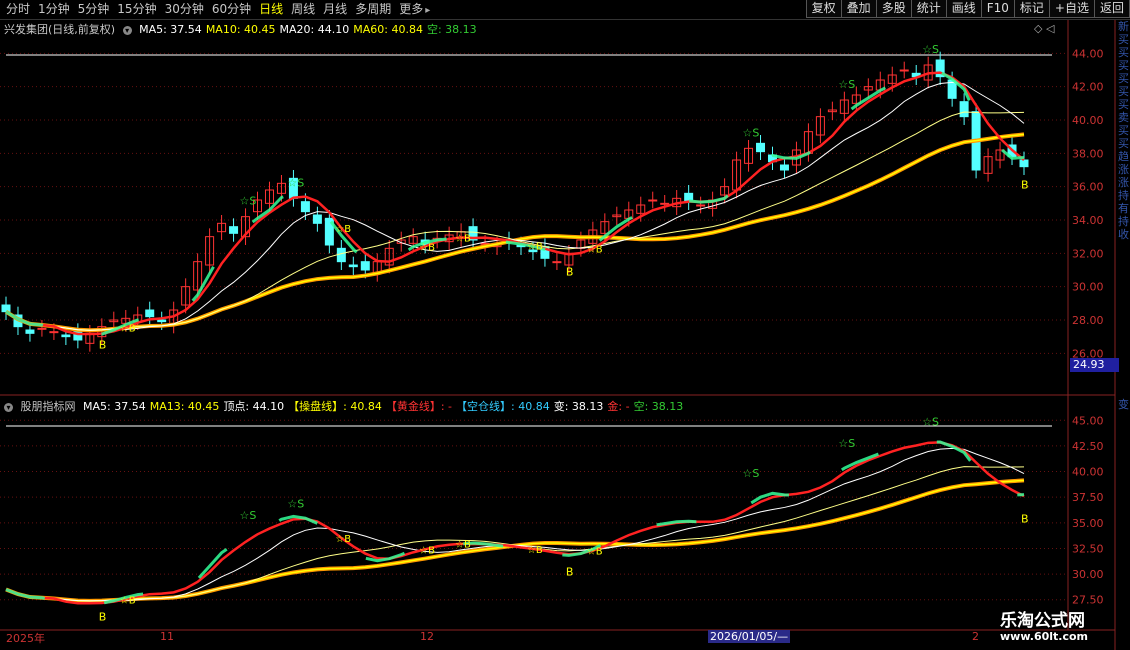 This screenshot has height=650, width=1130. Describe the element at coordinates (1088, 253) in the screenshot. I see `y-tick-label: 32.00` at that location.